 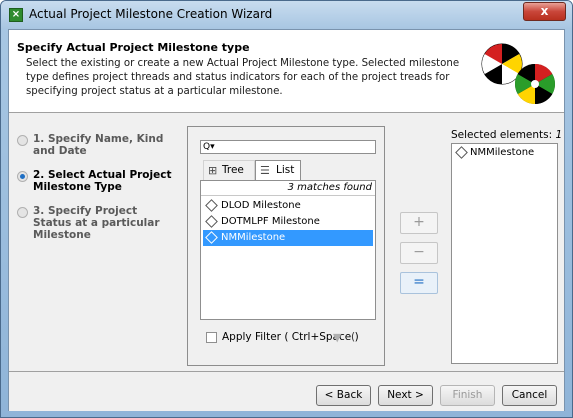 What do you see at coordinates (288, 238) in the screenshot?
I see `list-item-selected: NMMilestone` at bounding box center [288, 238].